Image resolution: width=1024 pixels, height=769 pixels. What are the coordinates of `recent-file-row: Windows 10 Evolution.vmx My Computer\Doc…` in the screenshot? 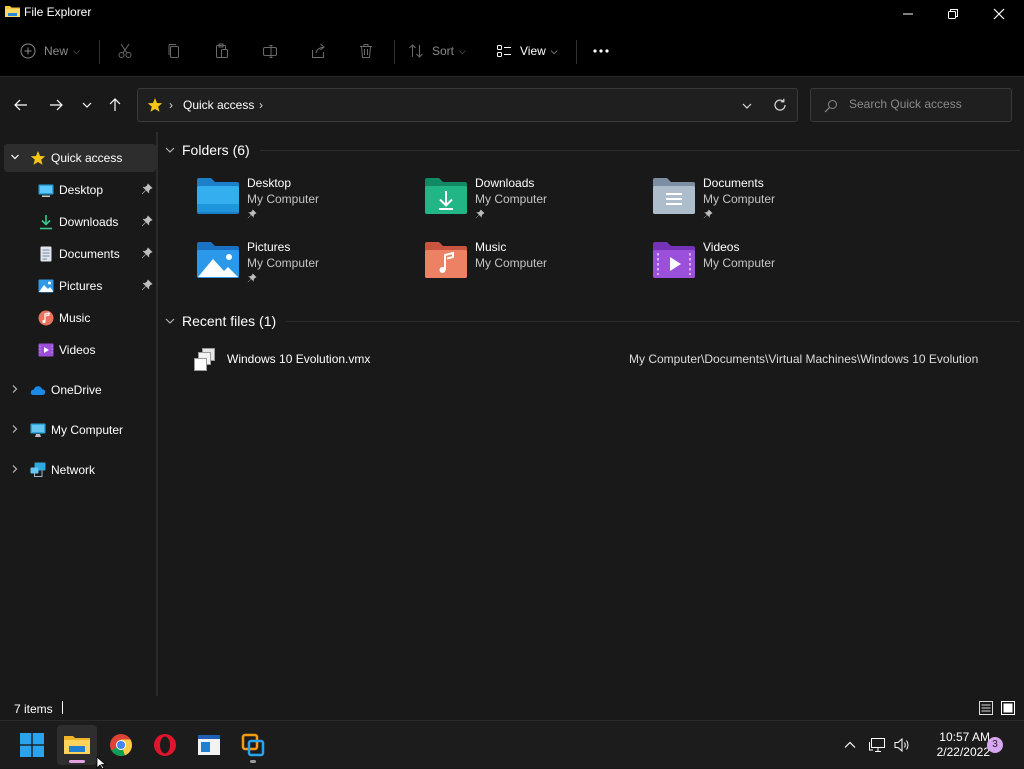 It's located at (592, 359).